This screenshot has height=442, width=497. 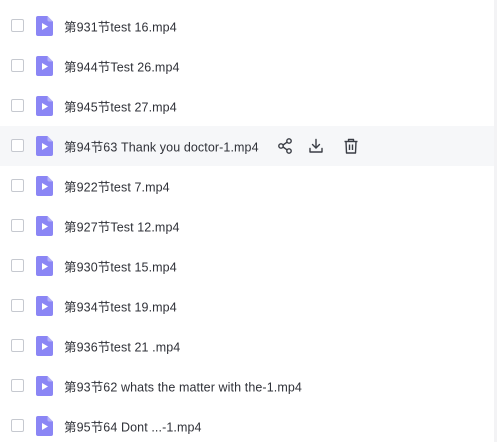 I want to click on file-row: 第945节test 27.mp4, so click(x=248, y=106).